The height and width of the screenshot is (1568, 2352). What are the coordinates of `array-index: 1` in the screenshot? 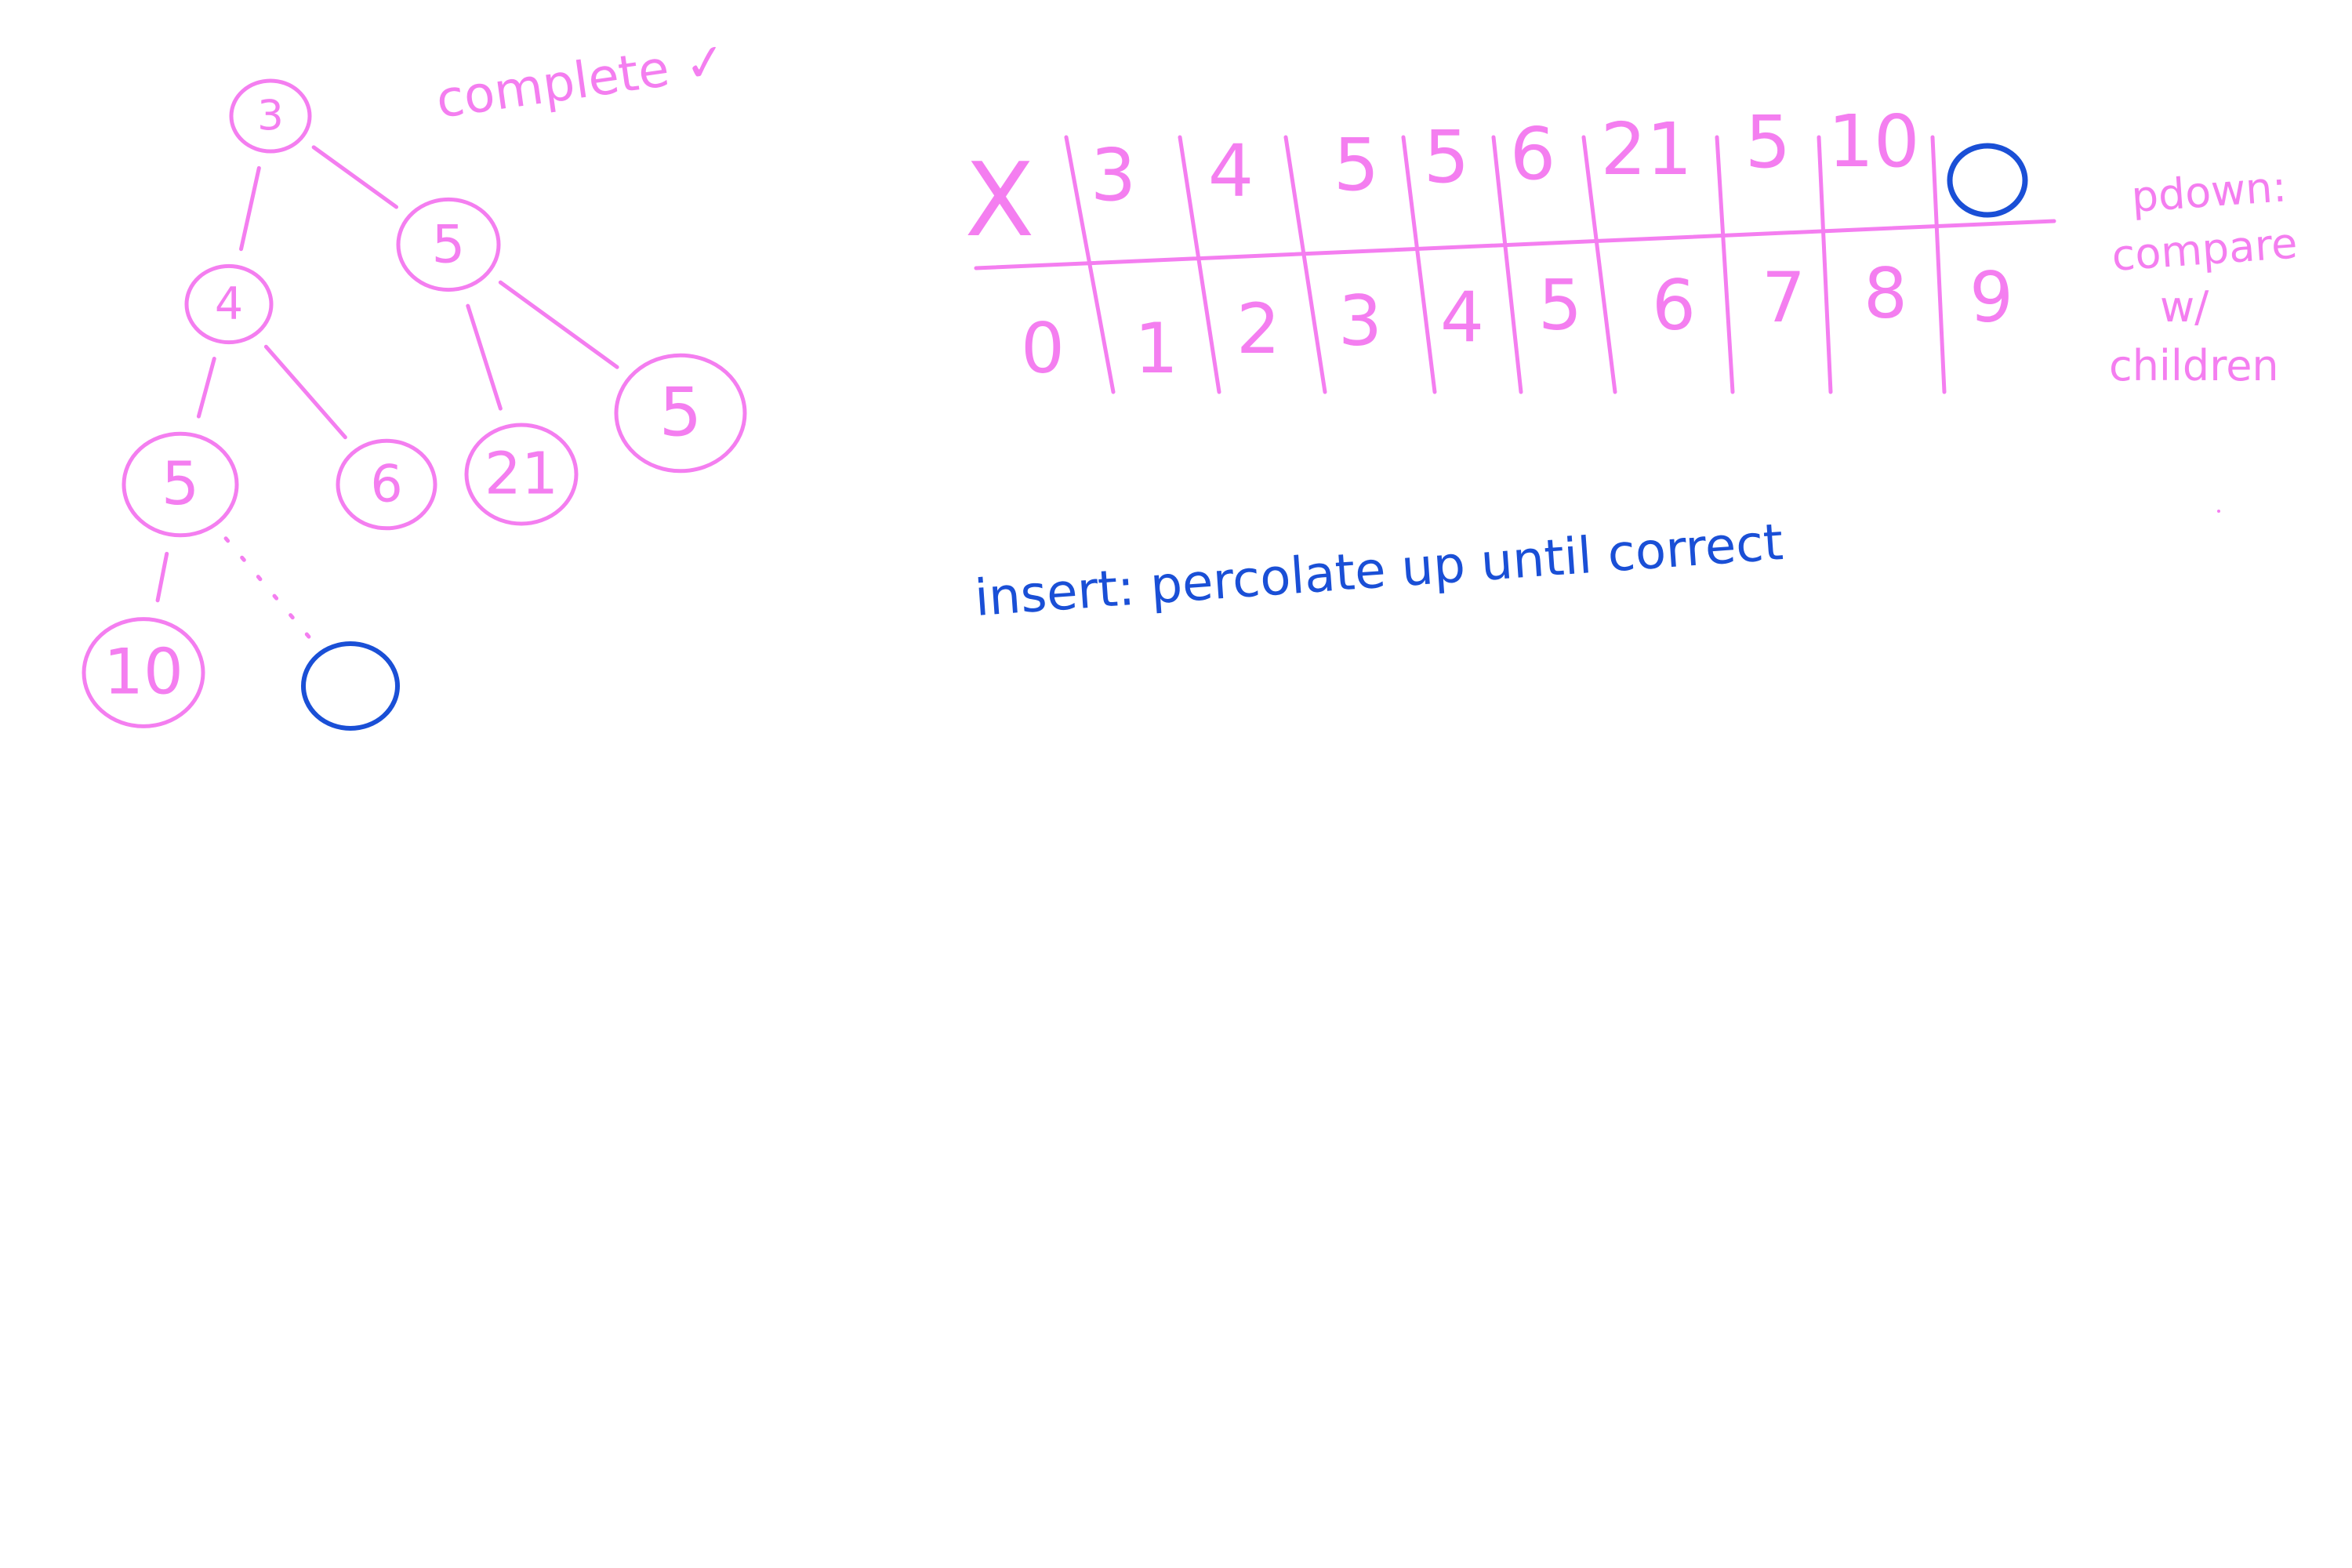 It's located at (1156, 348).